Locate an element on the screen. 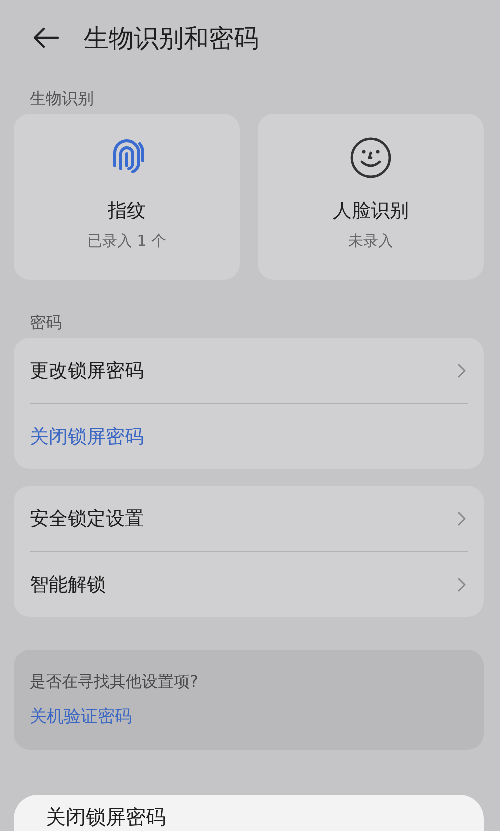 The image size is (500, 831). section-label: 生物识别 is located at coordinates (62, 99).